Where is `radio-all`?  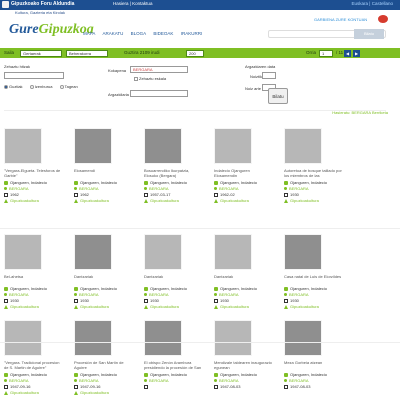 radio-all is located at coordinates (6, 86).